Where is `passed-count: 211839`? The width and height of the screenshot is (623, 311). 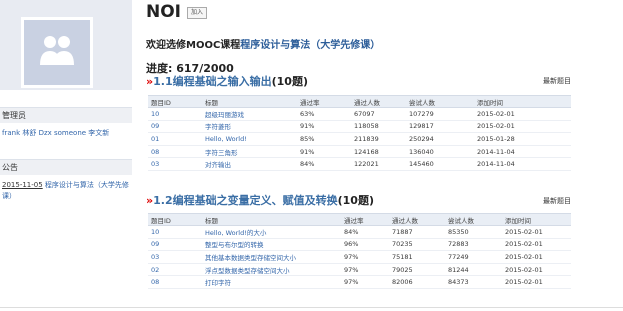
passed-count: 211839 is located at coordinates (378, 139).